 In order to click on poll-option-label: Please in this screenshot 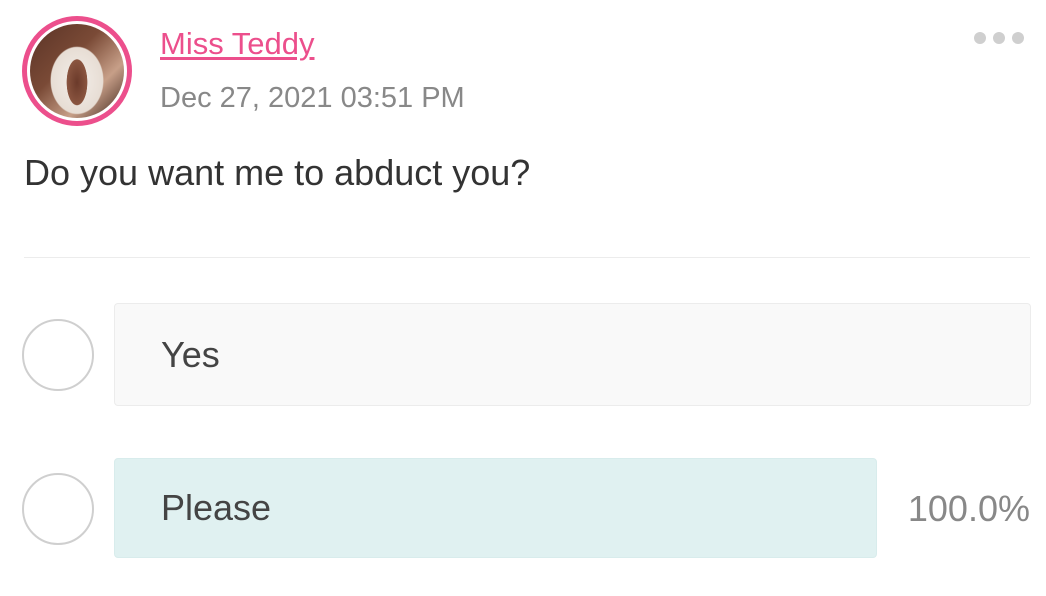, I will do `click(216, 507)`.